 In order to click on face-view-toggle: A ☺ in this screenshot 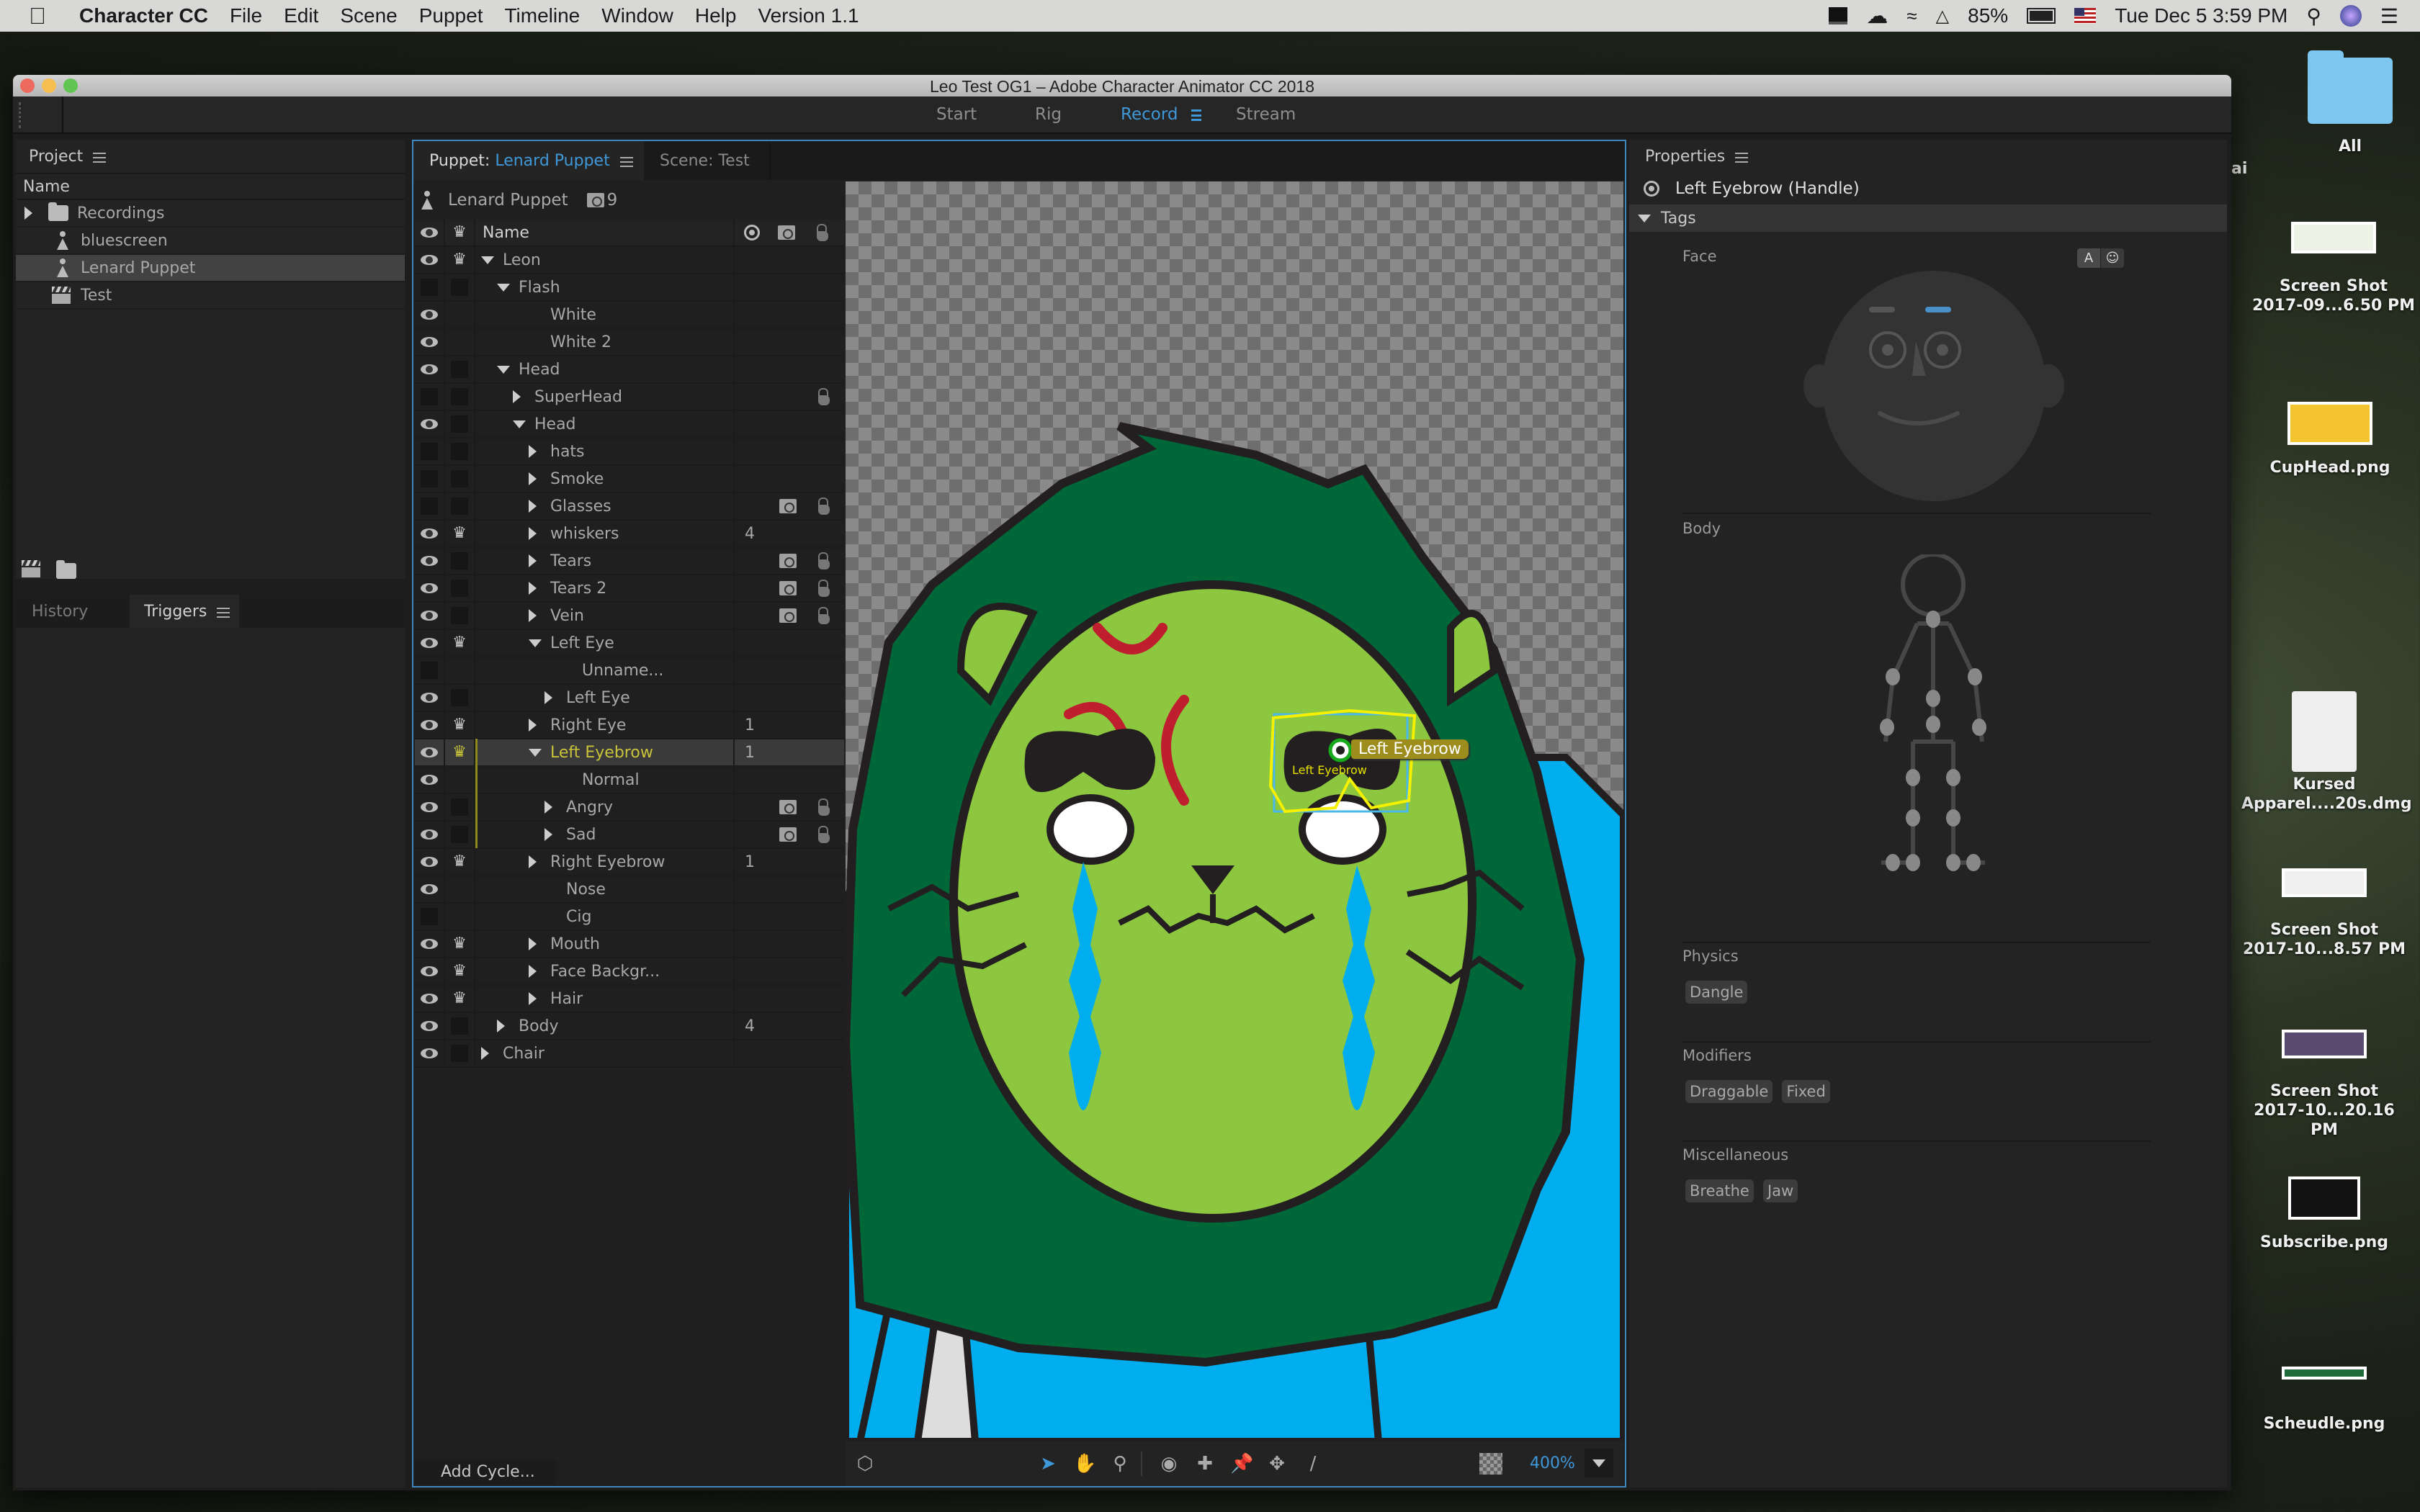, I will do `click(2100, 258)`.